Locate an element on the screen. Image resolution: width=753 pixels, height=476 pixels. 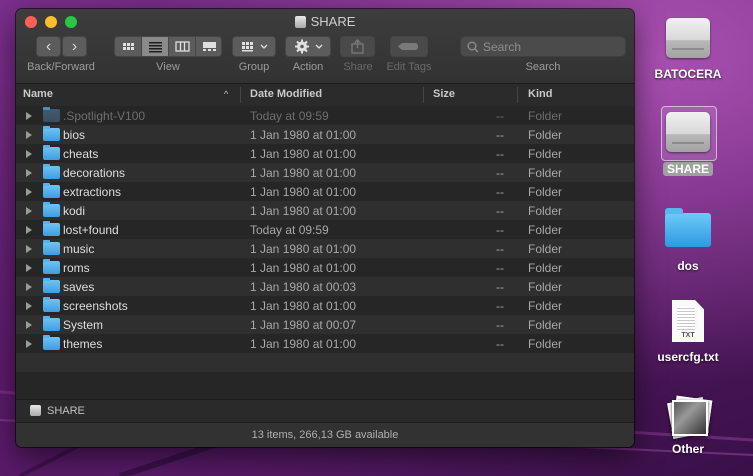
desktop-icon-label: dos is located at coordinates (688, 266).